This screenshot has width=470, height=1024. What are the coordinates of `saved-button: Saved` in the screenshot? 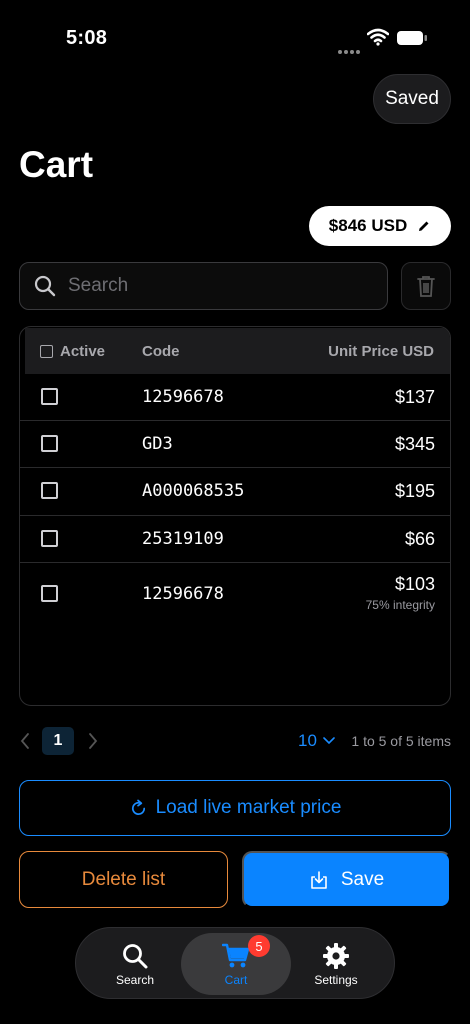 It's located at (412, 99).